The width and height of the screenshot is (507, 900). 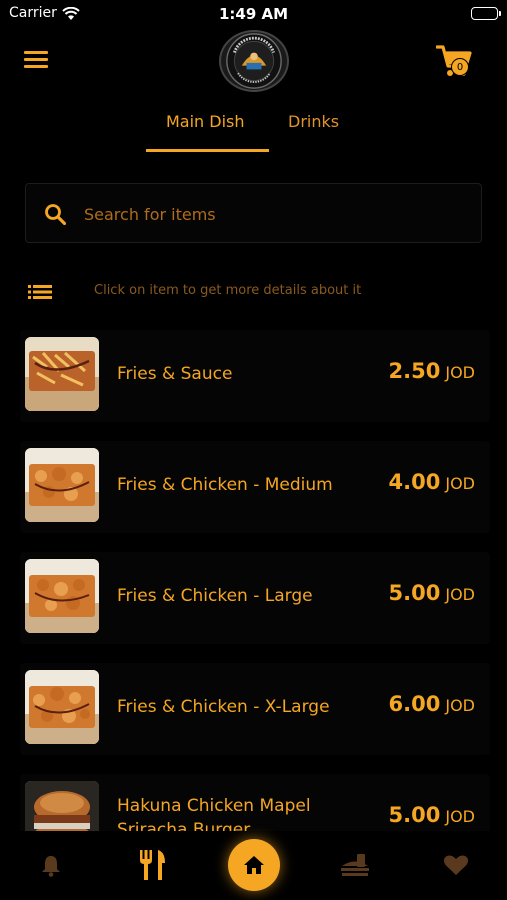 I want to click on heart-icon, so click(x=456, y=865).